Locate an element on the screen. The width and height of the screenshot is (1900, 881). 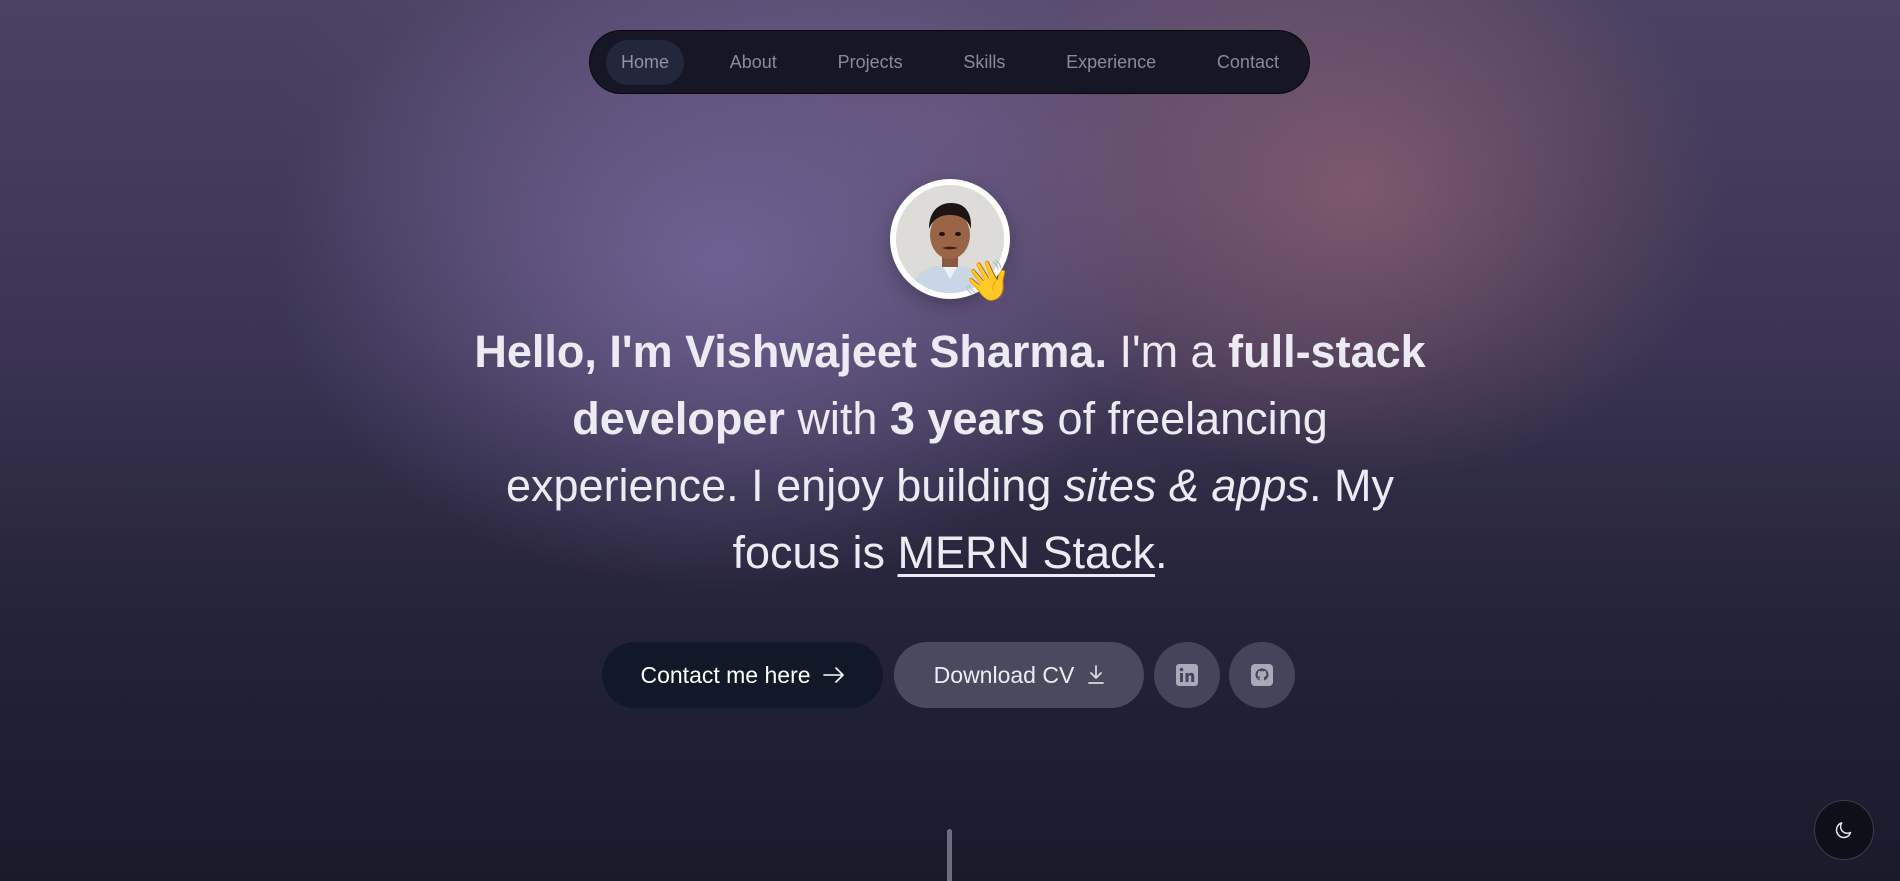
nav-item-about: About is located at coordinates (753, 62).